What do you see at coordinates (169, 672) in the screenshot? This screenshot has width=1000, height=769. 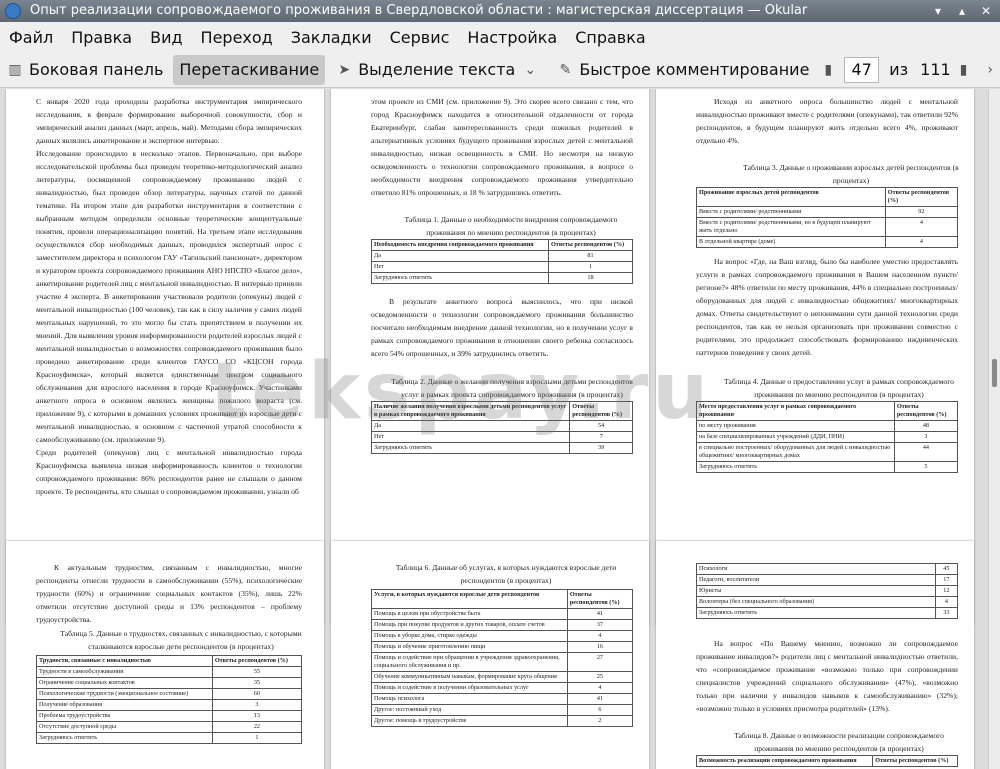 I see `table-row: Трудности в самообслуживании 55` at bounding box center [169, 672].